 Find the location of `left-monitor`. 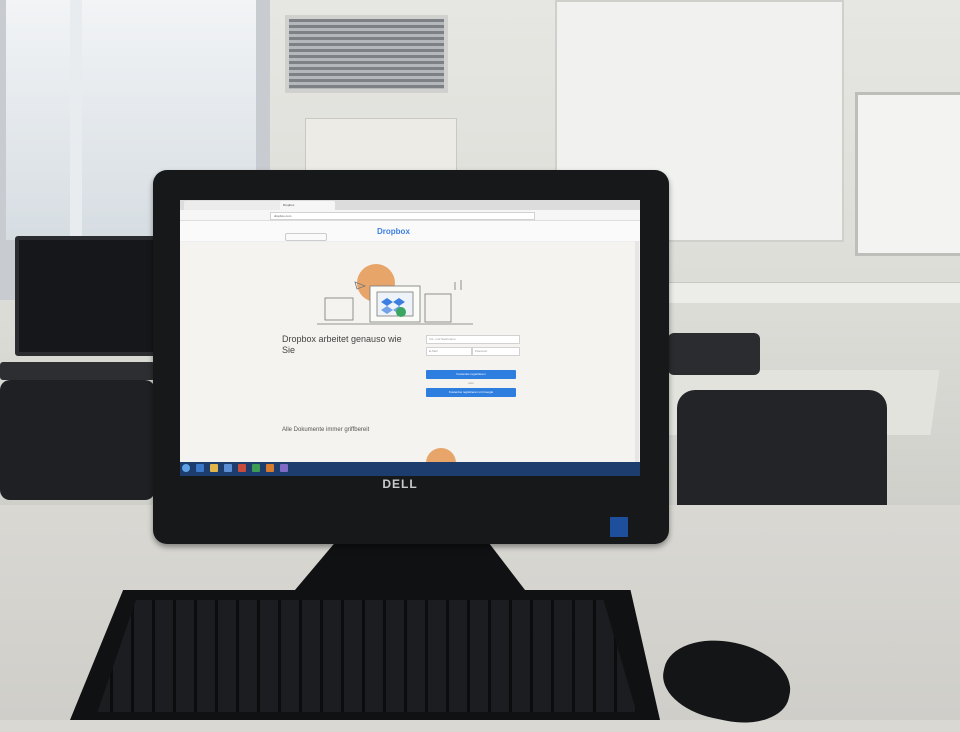

left-monitor is located at coordinates (94, 296).